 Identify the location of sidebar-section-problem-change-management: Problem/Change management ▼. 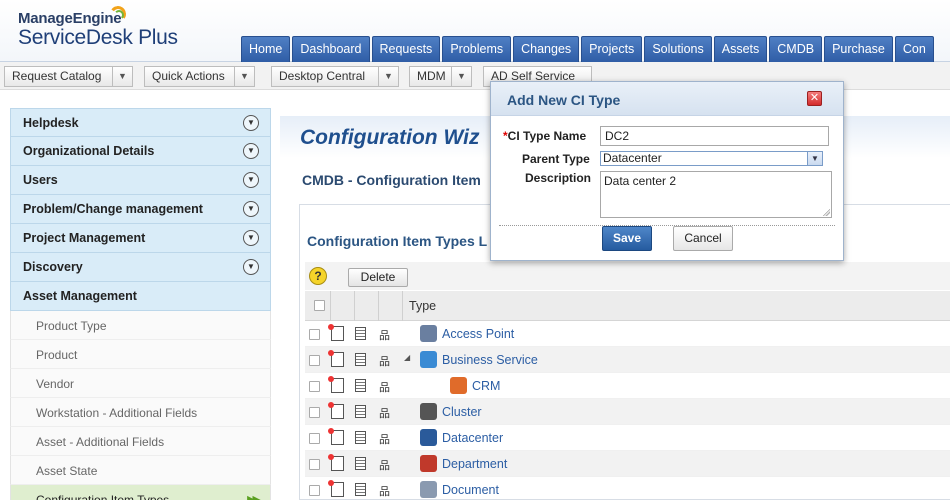
(140, 209).